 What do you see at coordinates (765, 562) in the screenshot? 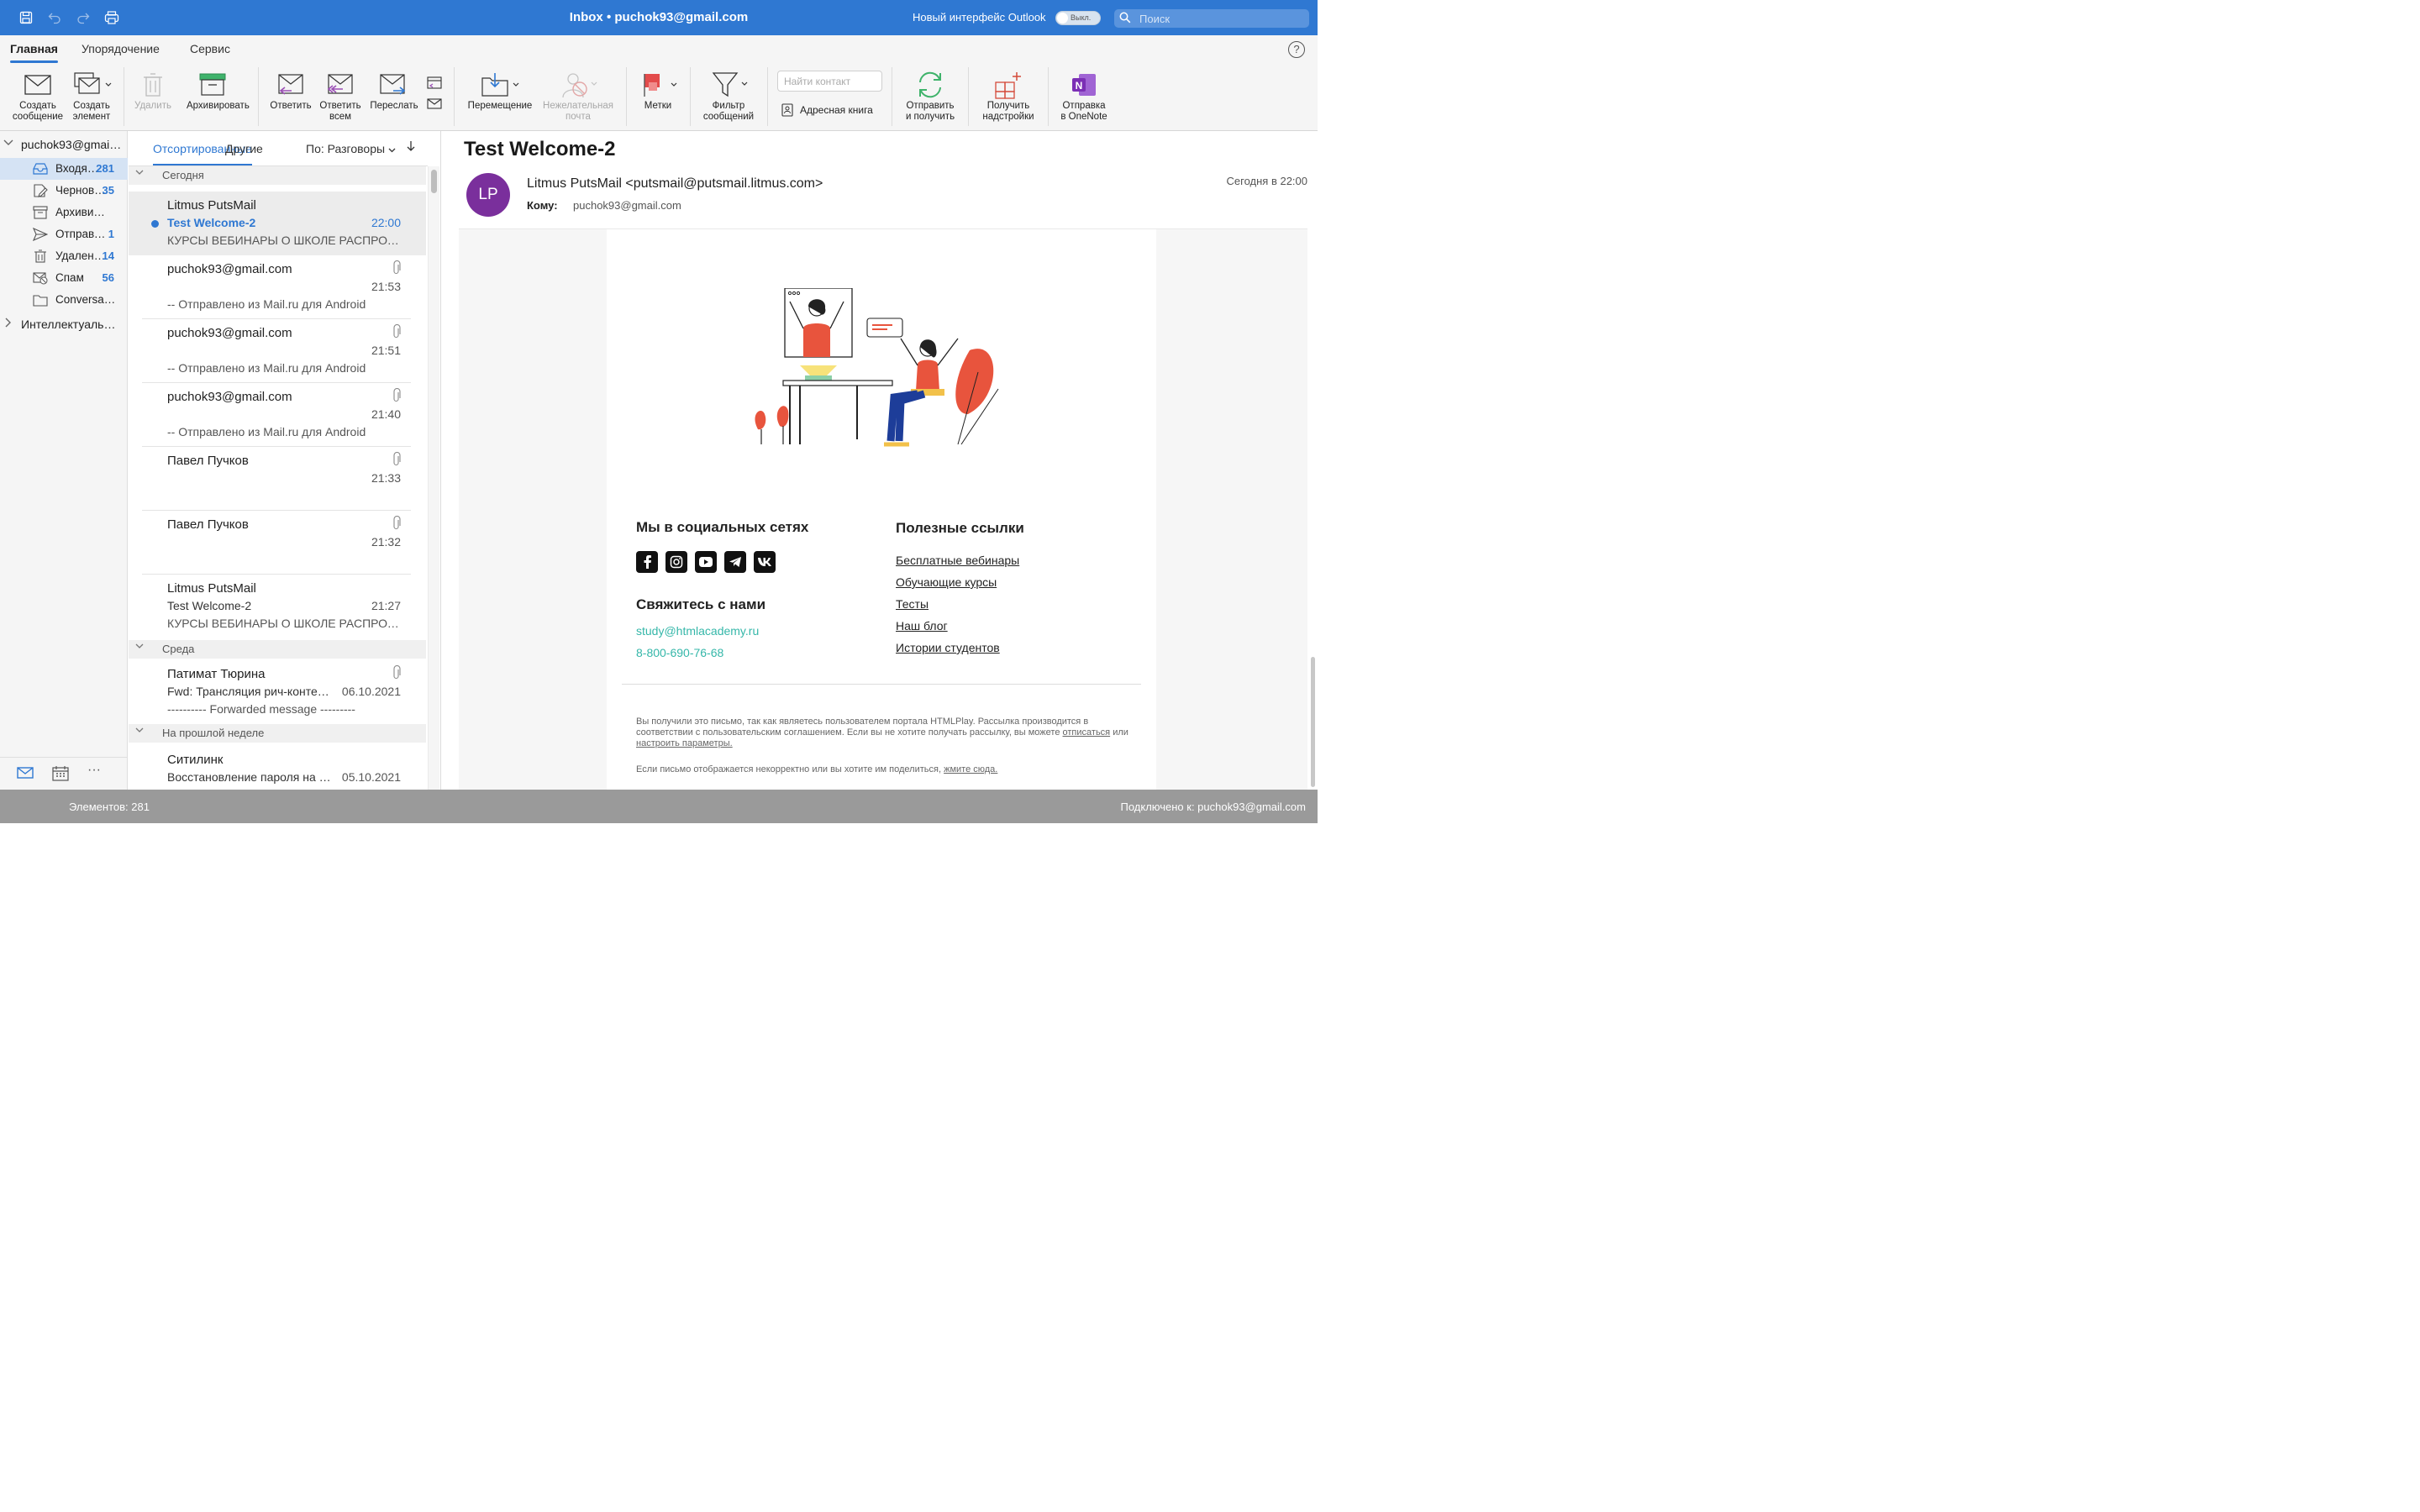
I see `vk-icon` at bounding box center [765, 562].